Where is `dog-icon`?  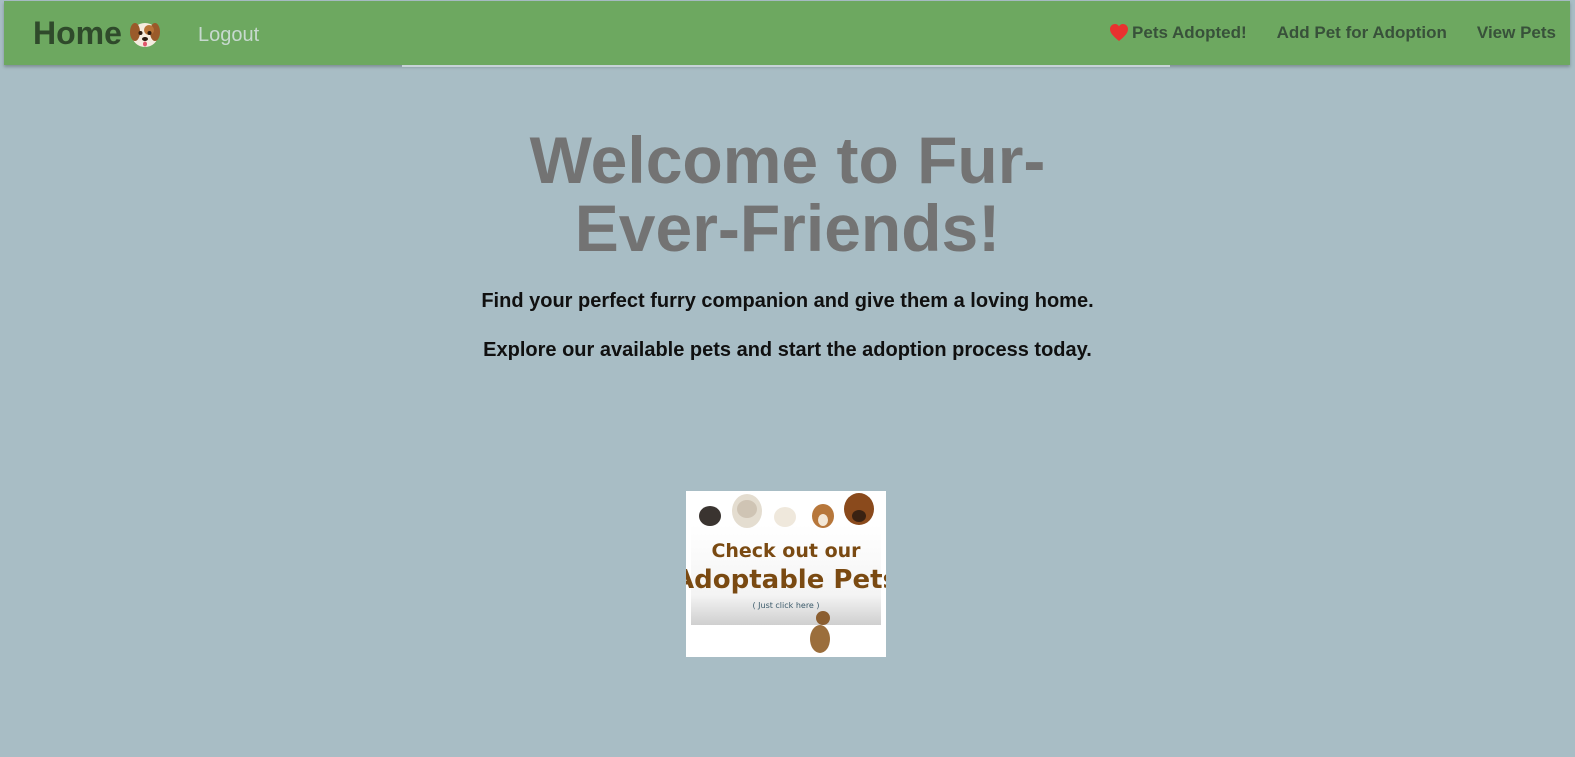
dog-icon is located at coordinates (145, 34).